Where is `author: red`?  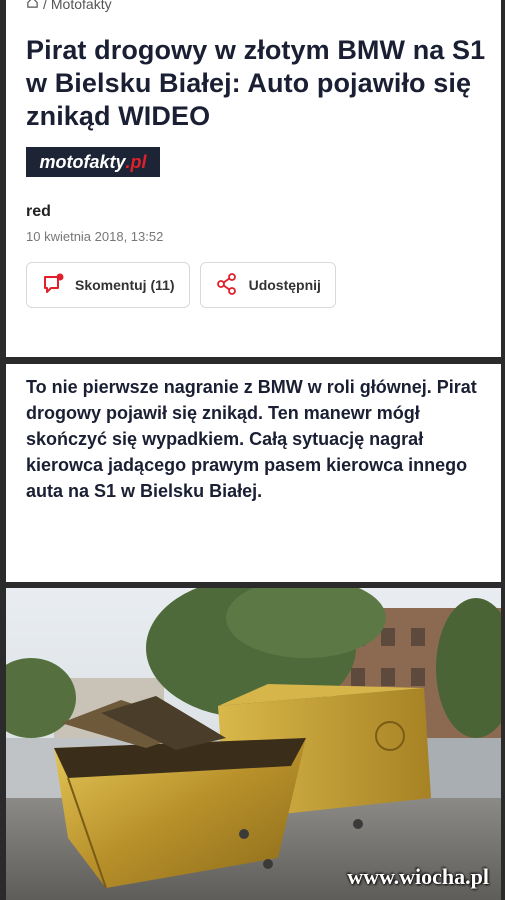 author: red is located at coordinates (256, 212).